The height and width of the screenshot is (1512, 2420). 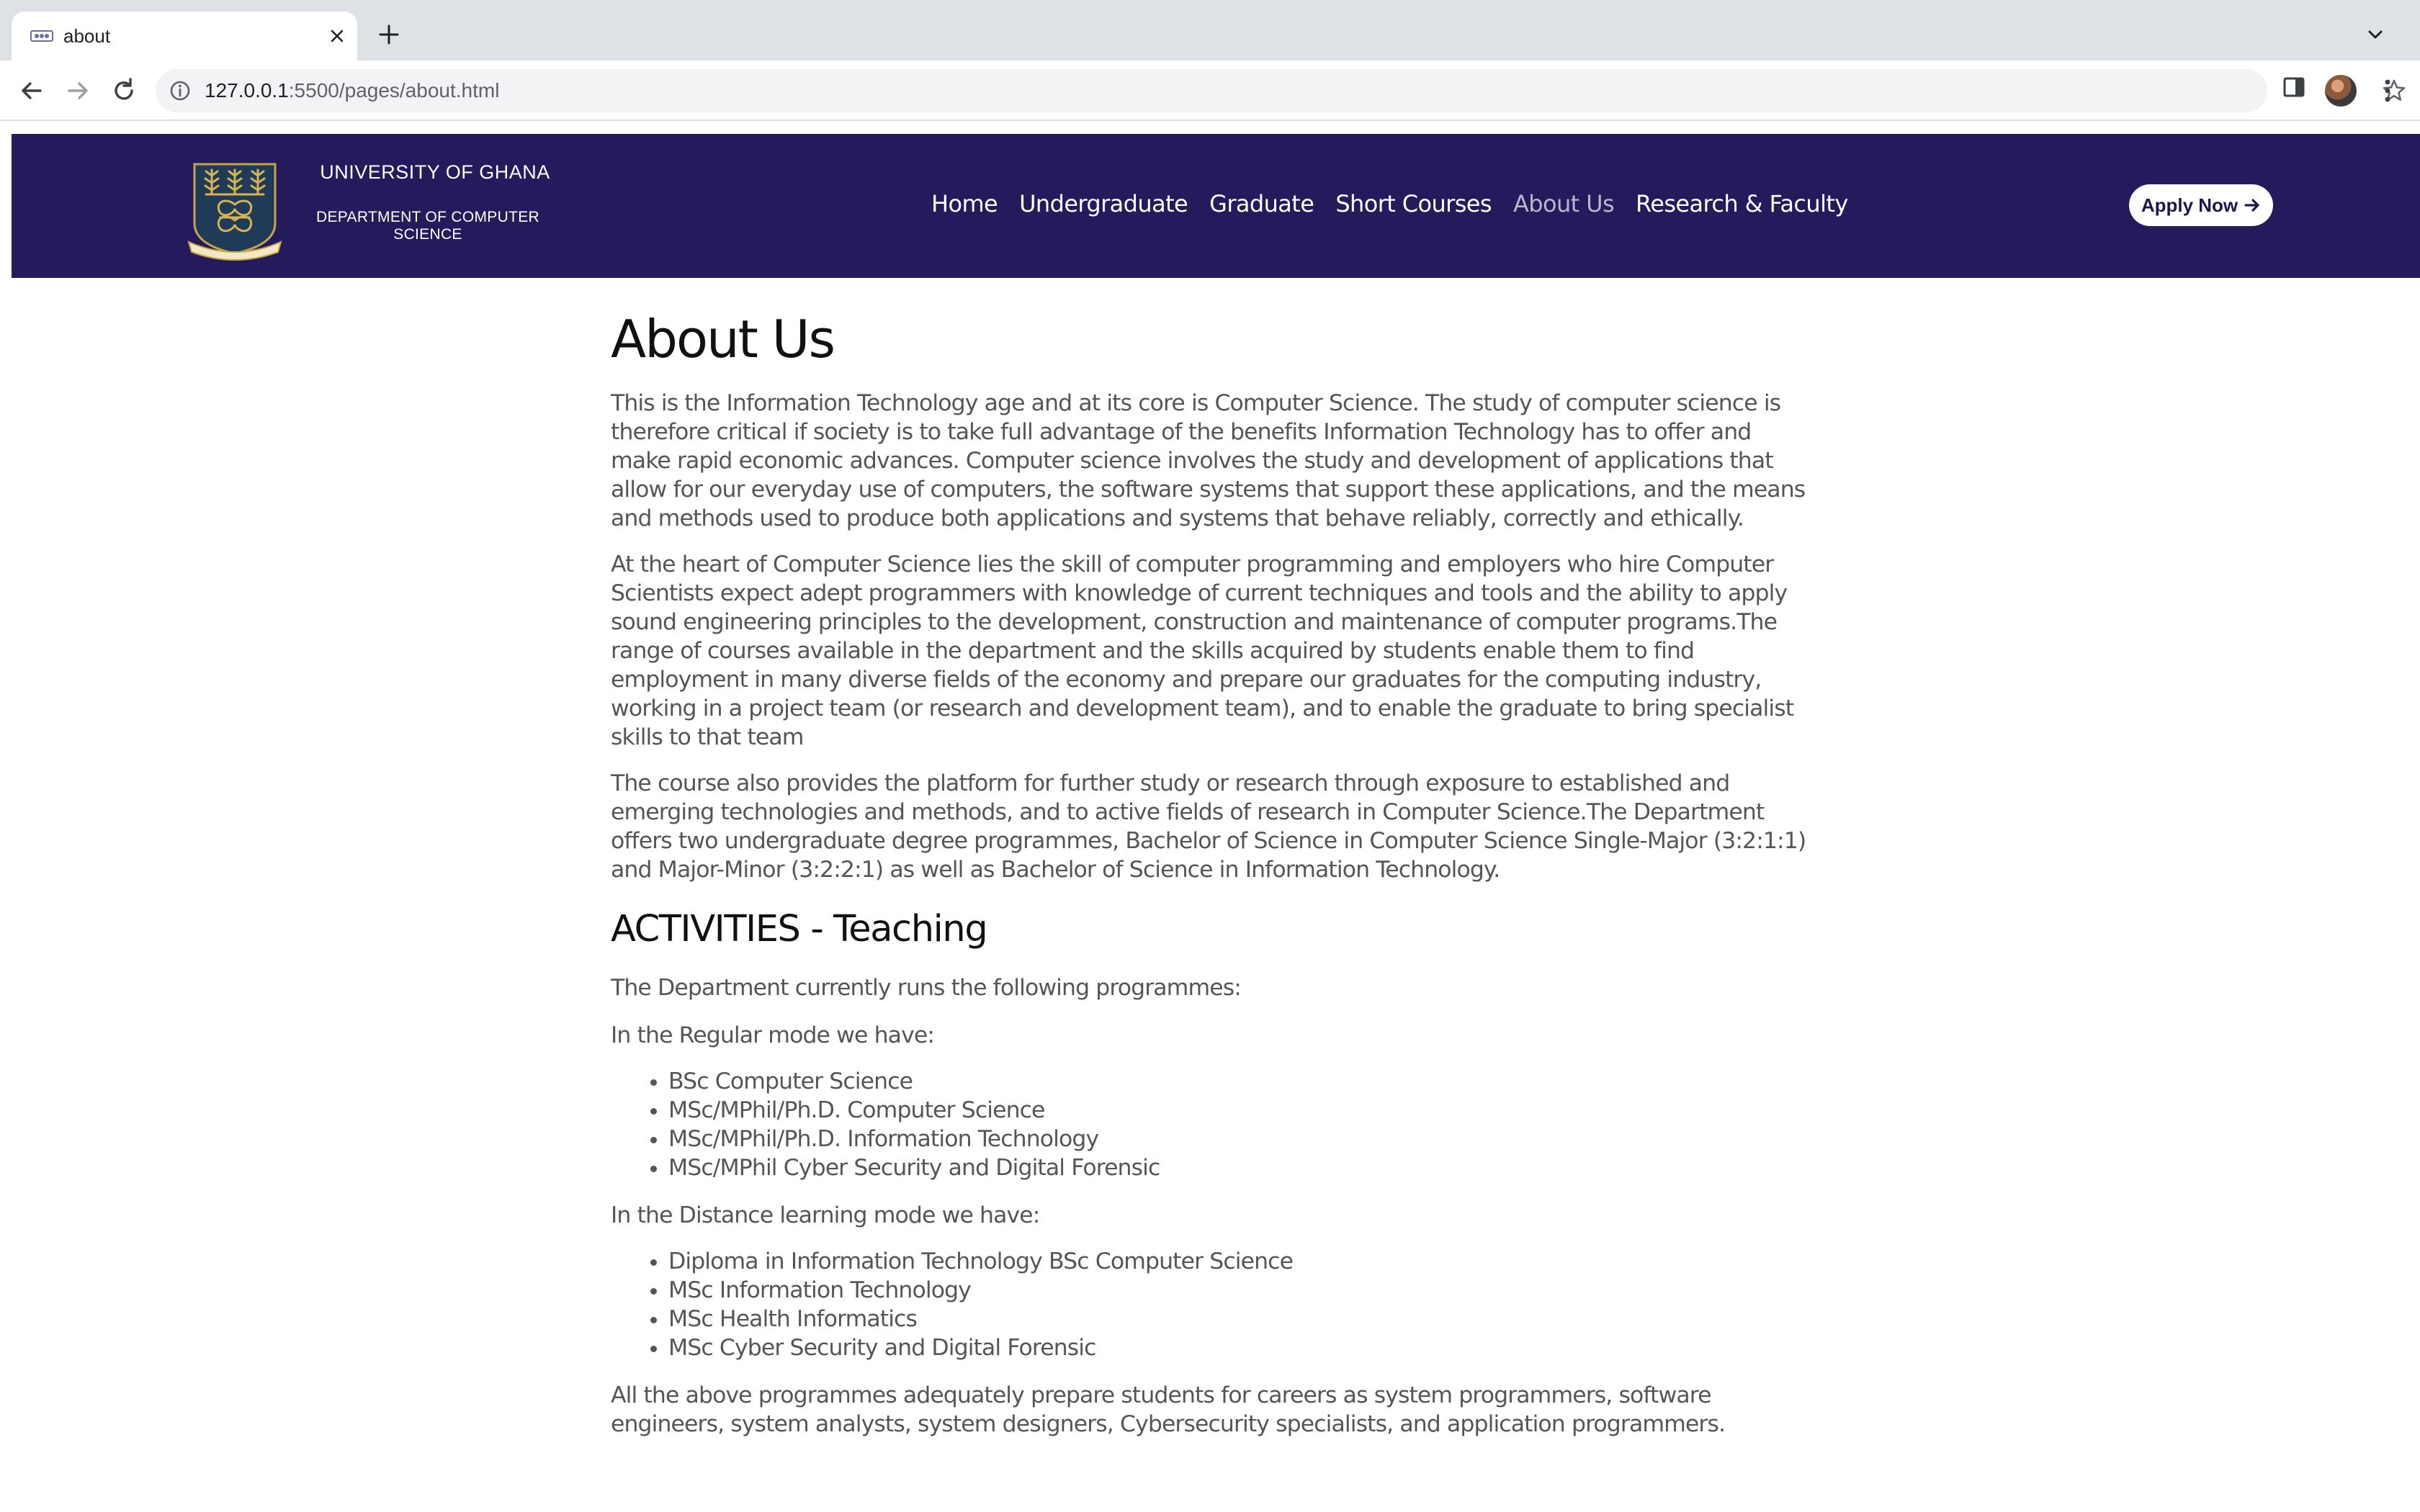 What do you see at coordinates (1742, 204) in the screenshot?
I see `nav-research-faculty: Research & Faculty` at bounding box center [1742, 204].